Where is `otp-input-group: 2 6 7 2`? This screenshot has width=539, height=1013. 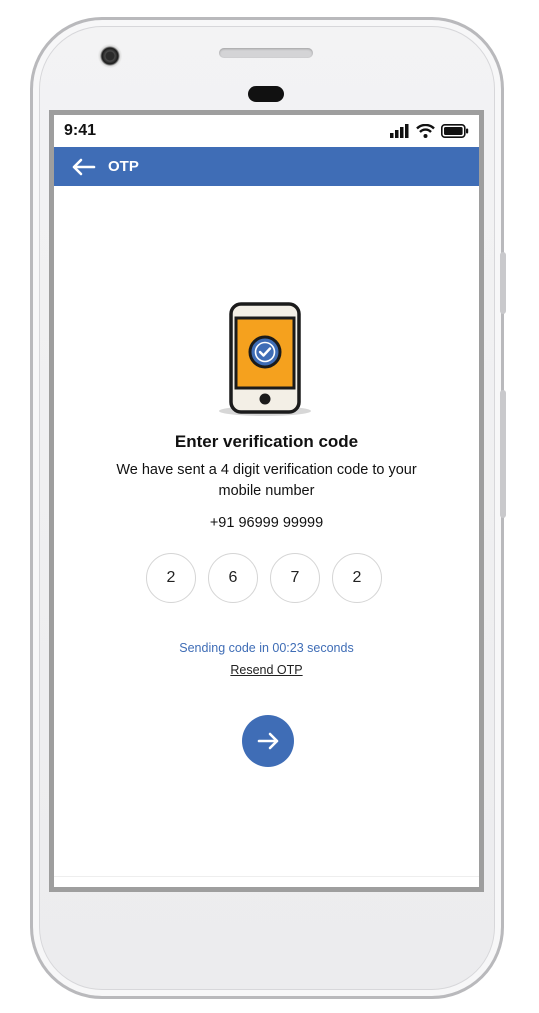 otp-input-group: 2 6 7 2 is located at coordinates (264, 578).